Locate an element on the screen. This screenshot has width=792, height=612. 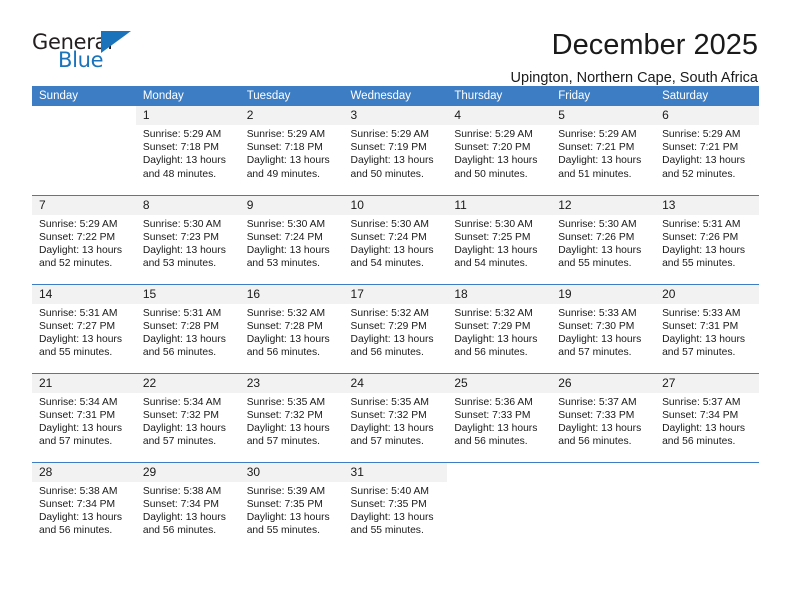
sunrise-text: Sunrise: 5:31 AM is located at coordinates (701, 224).